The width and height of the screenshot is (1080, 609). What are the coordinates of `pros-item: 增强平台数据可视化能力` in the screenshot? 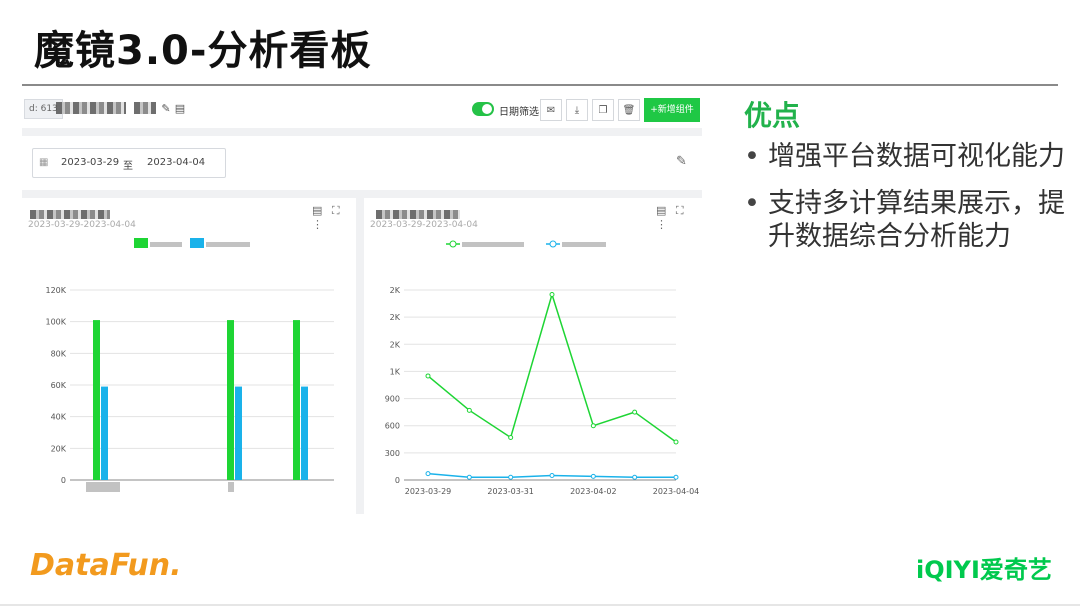 It's located at (909, 156).